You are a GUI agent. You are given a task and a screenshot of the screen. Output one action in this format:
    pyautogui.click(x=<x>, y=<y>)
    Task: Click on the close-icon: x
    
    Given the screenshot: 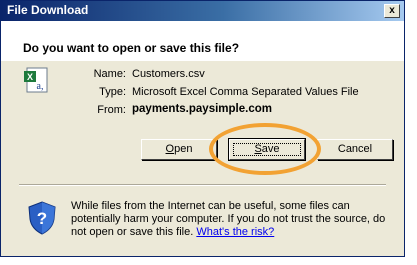 What is the action you would take?
    pyautogui.click(x=392, y=10)
    